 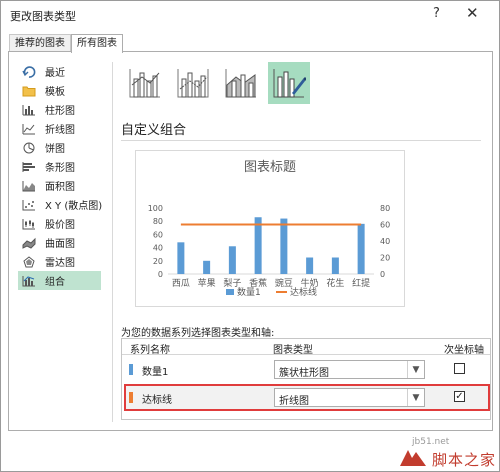 What do you see at coordinates (112, 242) in the screenshot?
I see `panel-divider` at bounding box center [112, 242].